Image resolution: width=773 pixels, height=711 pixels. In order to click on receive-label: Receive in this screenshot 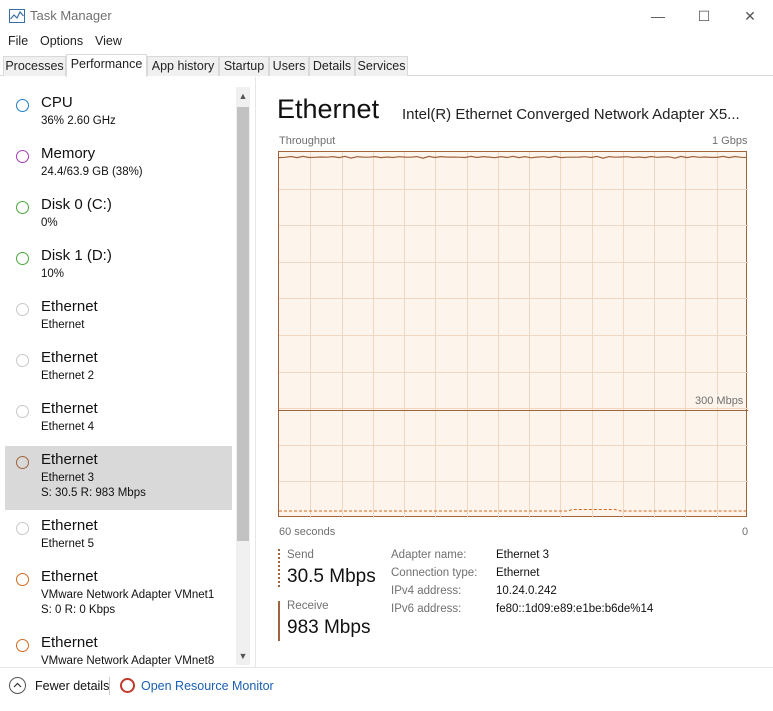, I will do `click(308, 606)`.